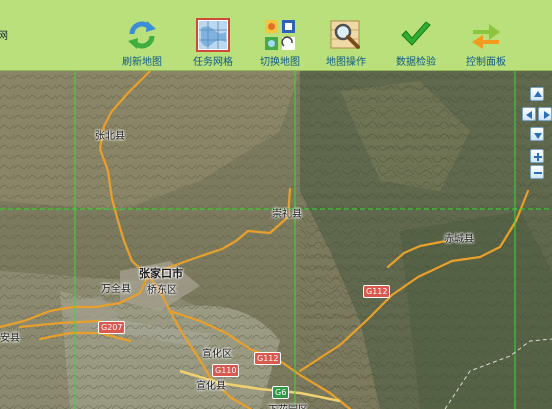  I want to click on pan-up-icon, so click(538, 94).